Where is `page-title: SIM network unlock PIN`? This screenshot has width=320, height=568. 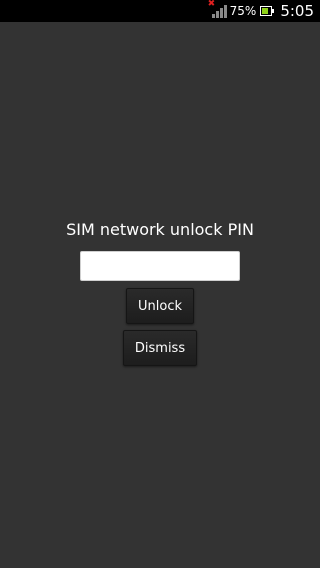
page-title: SIM network unlock PIN is located at coordinates (160, 229).